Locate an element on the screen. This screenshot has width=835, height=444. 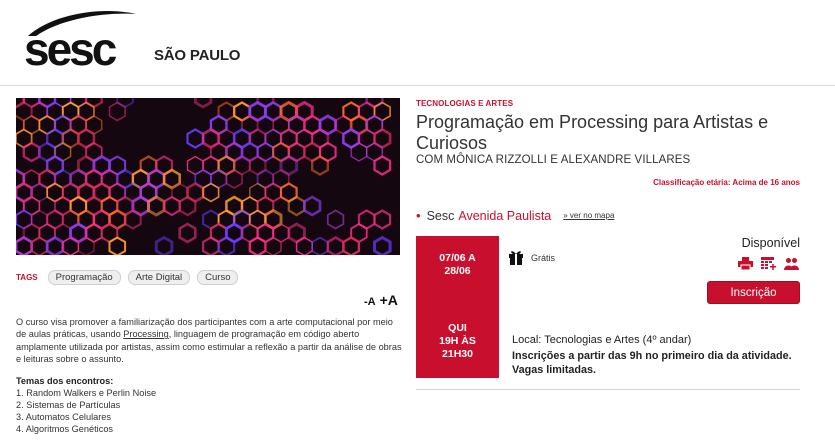
price-label: Grátis is located at coordinates (543, 258).